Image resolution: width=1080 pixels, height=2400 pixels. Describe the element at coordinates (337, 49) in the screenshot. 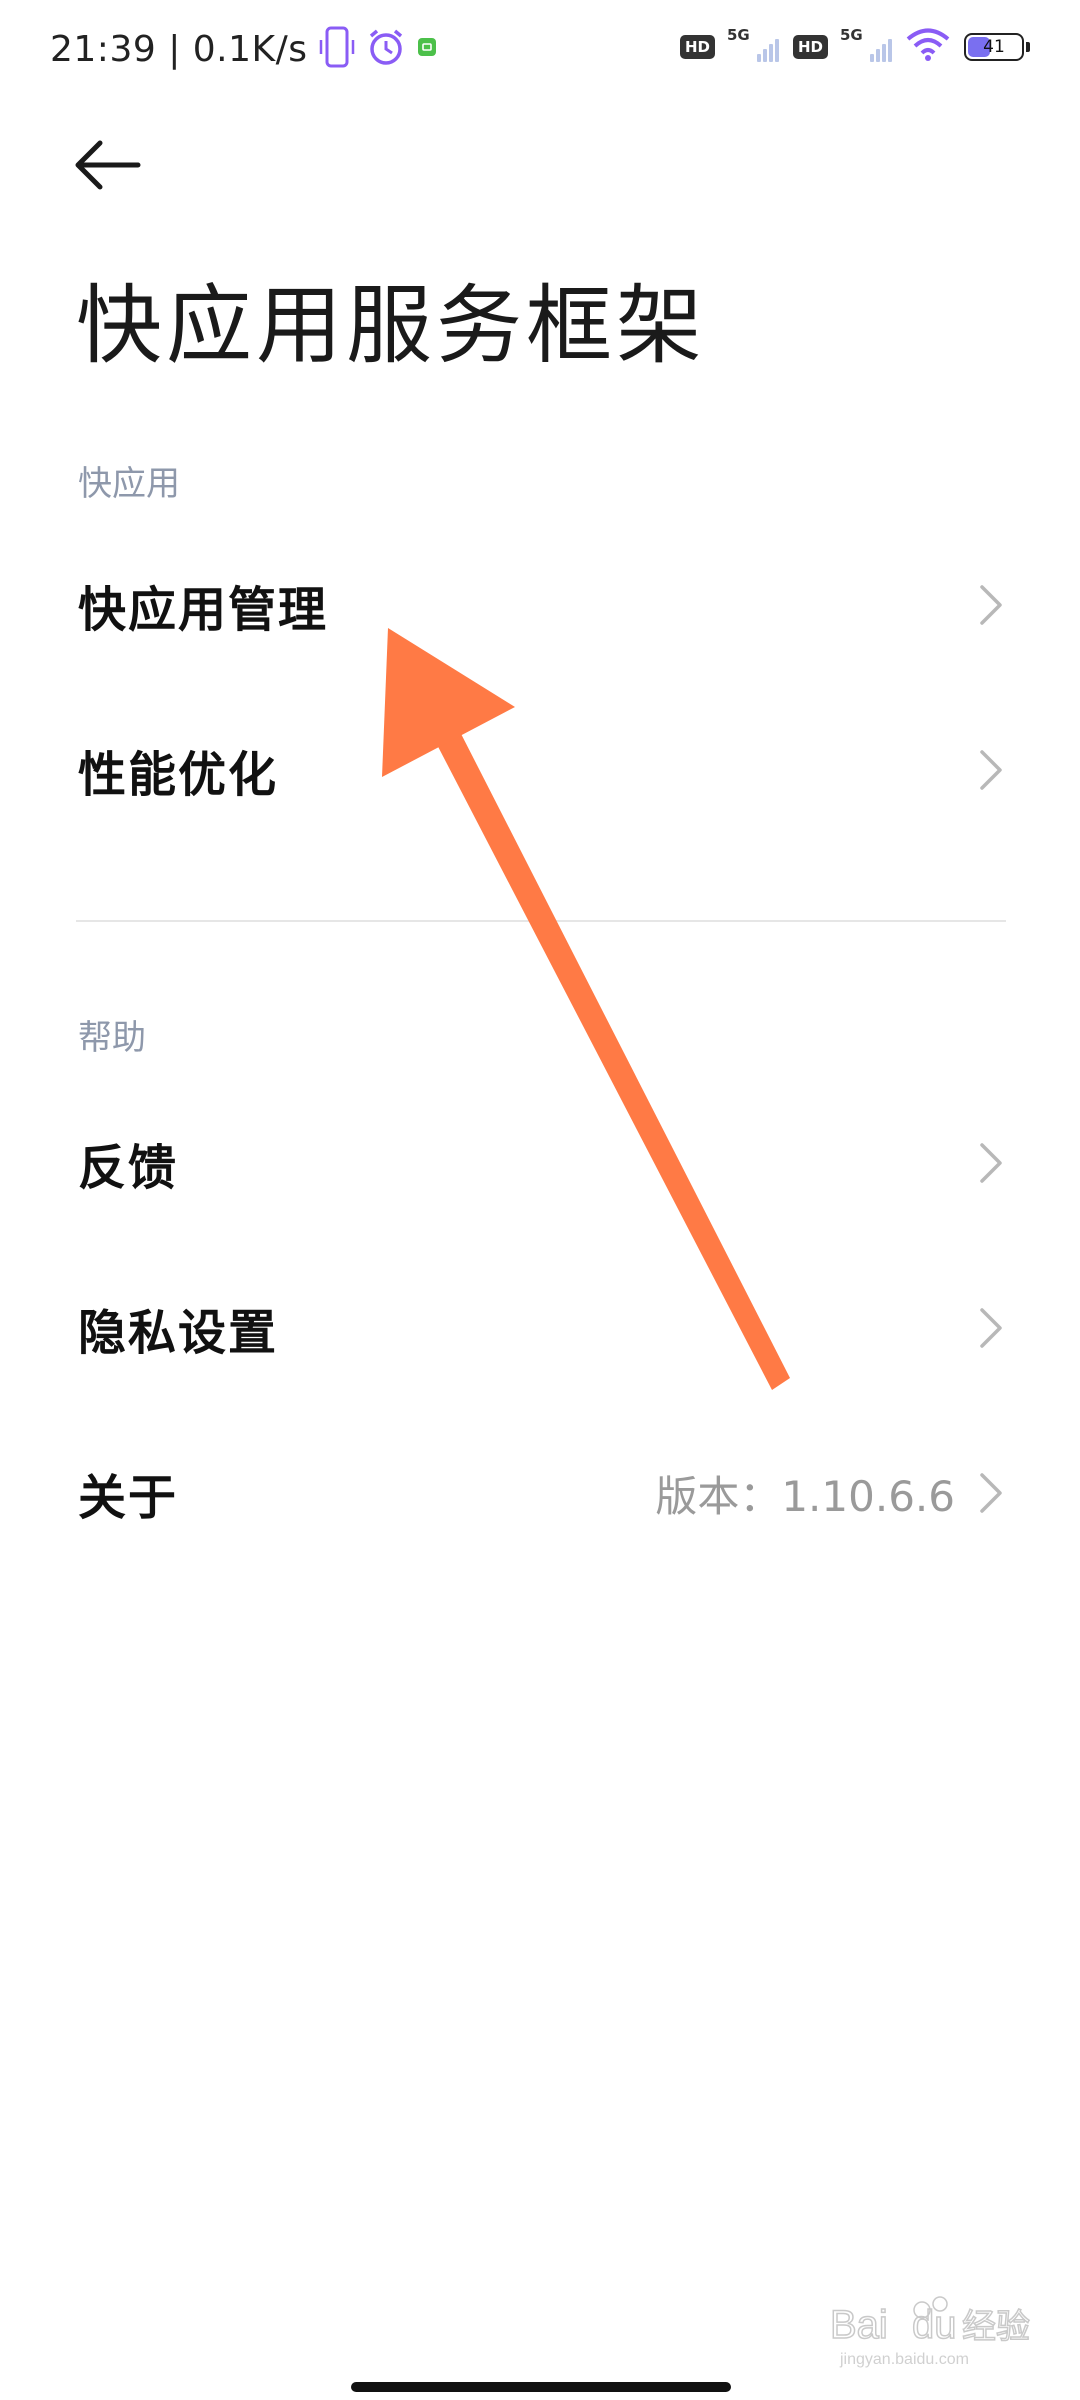

I see `phone-vibrate-icon` at that location.